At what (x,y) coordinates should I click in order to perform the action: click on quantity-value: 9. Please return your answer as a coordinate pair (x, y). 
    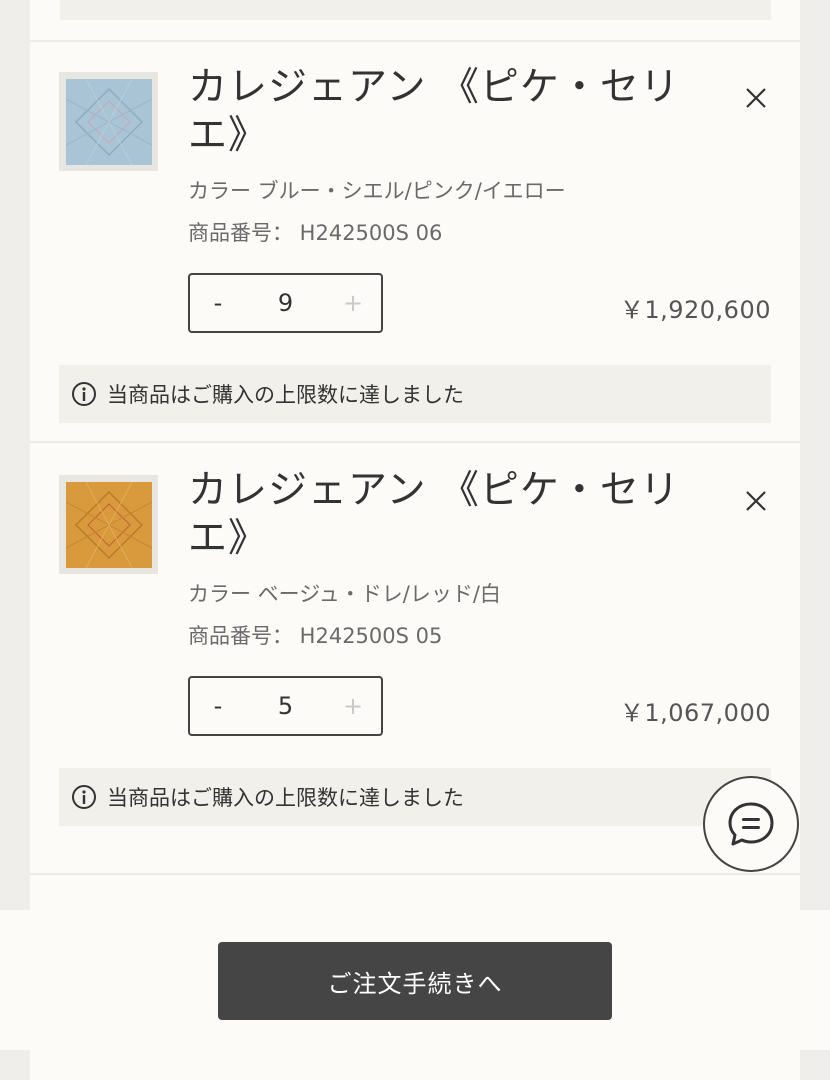
    Looking at the image, I should click on (285, 303).